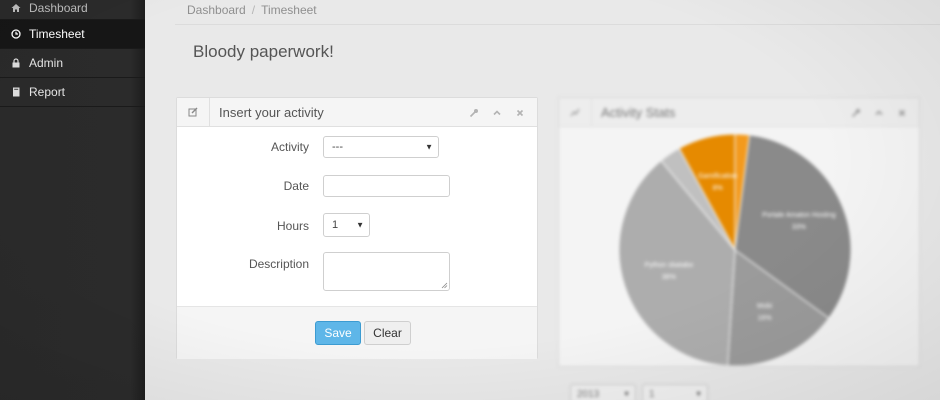  Describe the element at coordinates (718, 183) in the screenshot. I see `pie-slice-label: Gamification 8%` at that location.